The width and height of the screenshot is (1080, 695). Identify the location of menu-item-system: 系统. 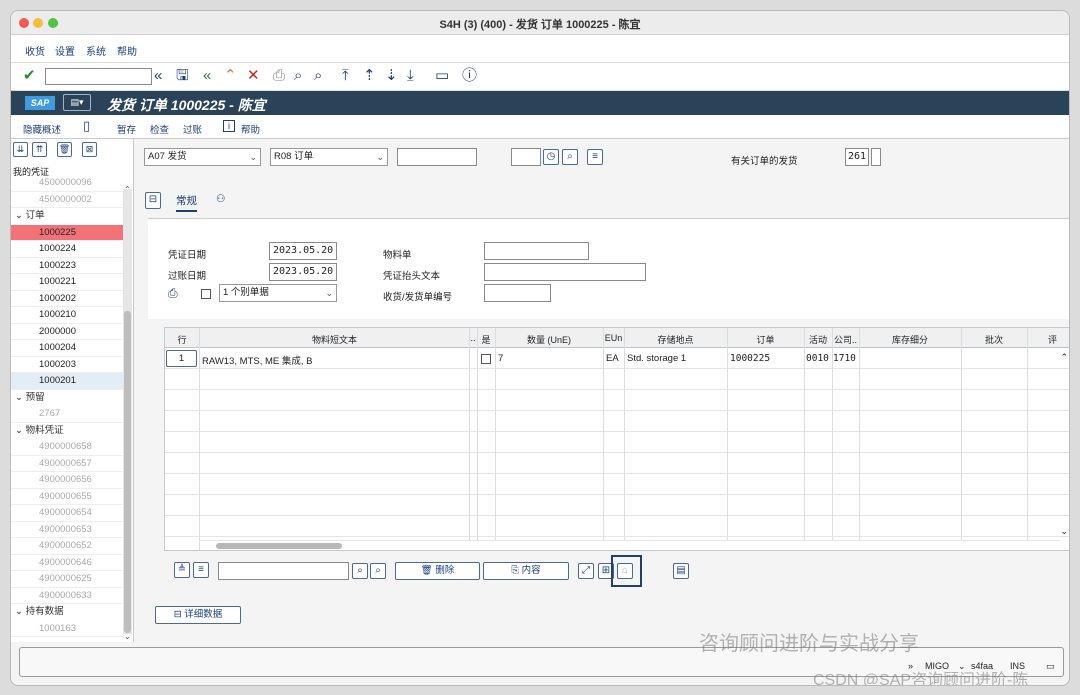
(96, 50).